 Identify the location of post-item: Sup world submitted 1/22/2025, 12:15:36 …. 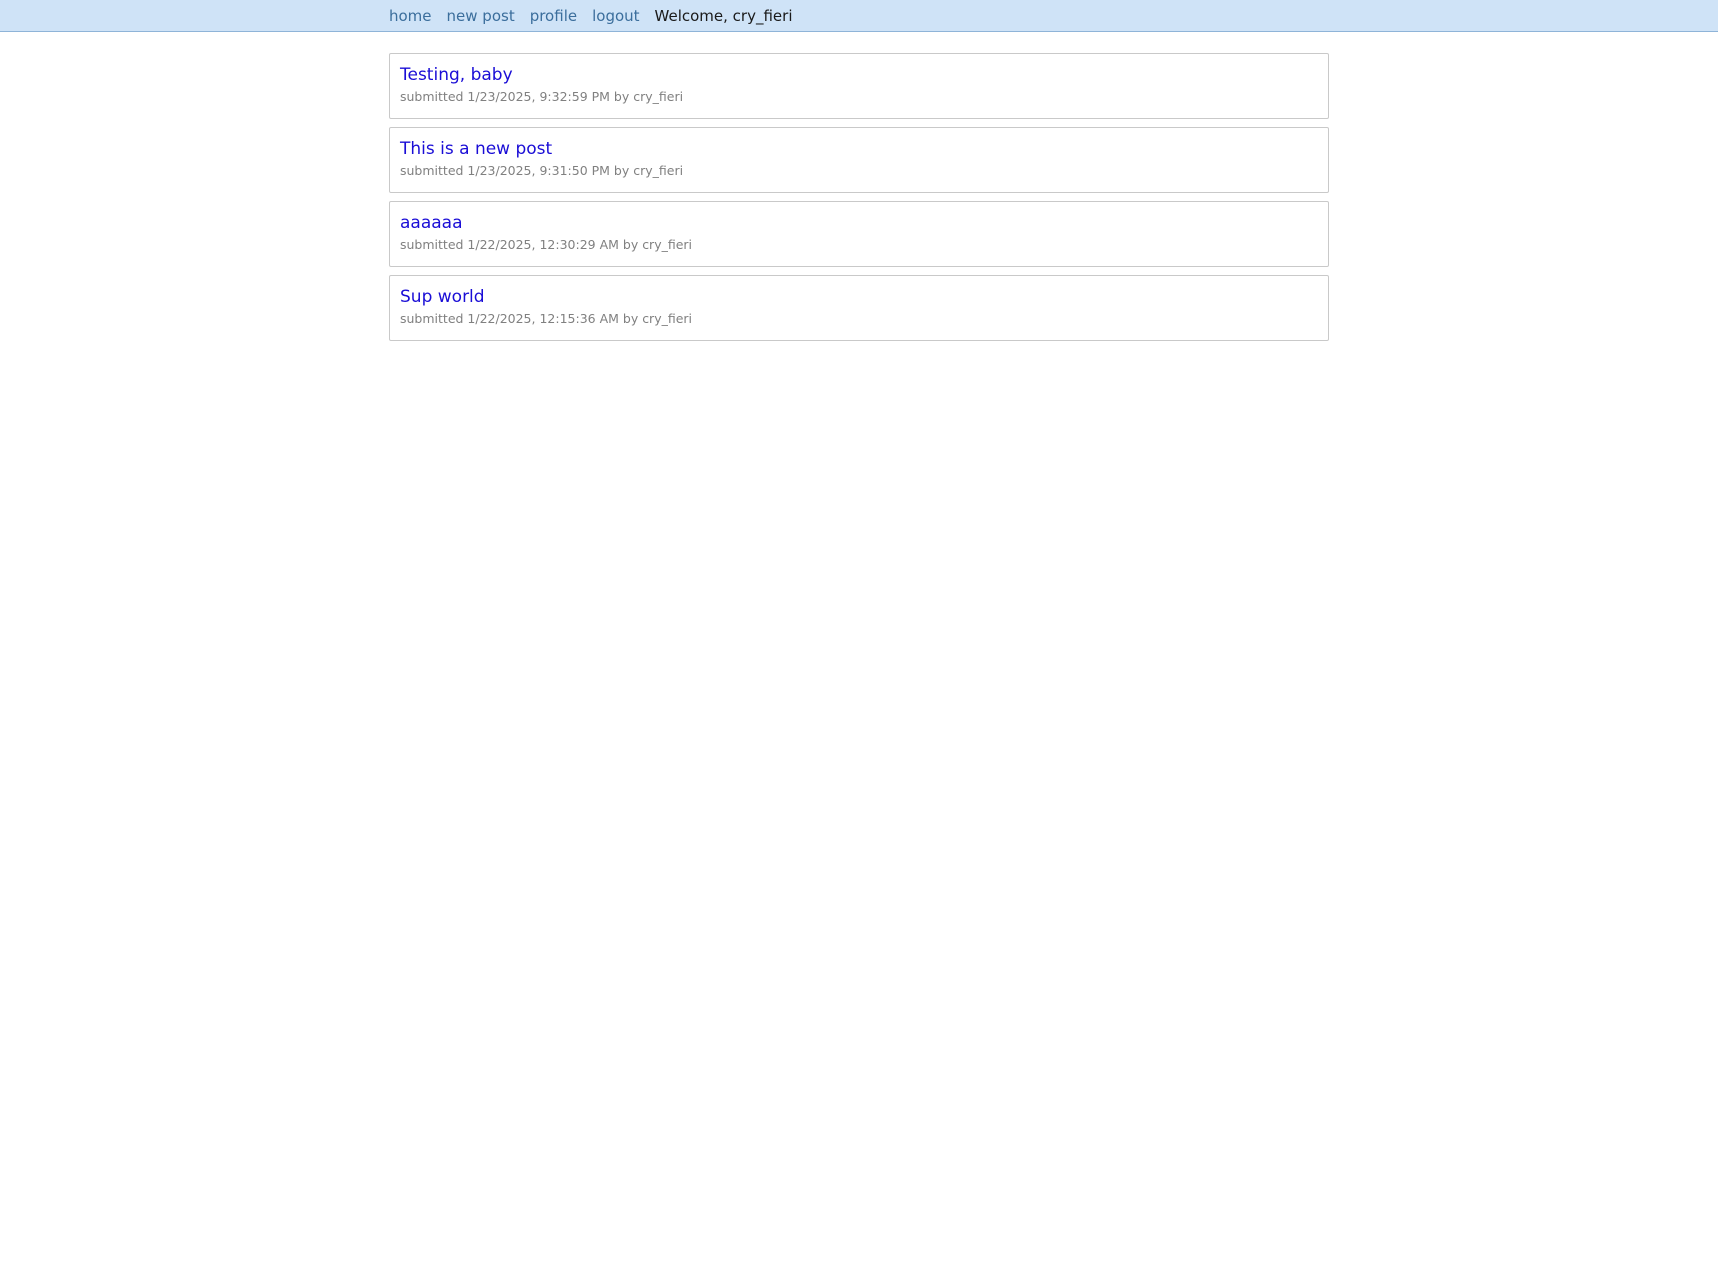
(859, 308).